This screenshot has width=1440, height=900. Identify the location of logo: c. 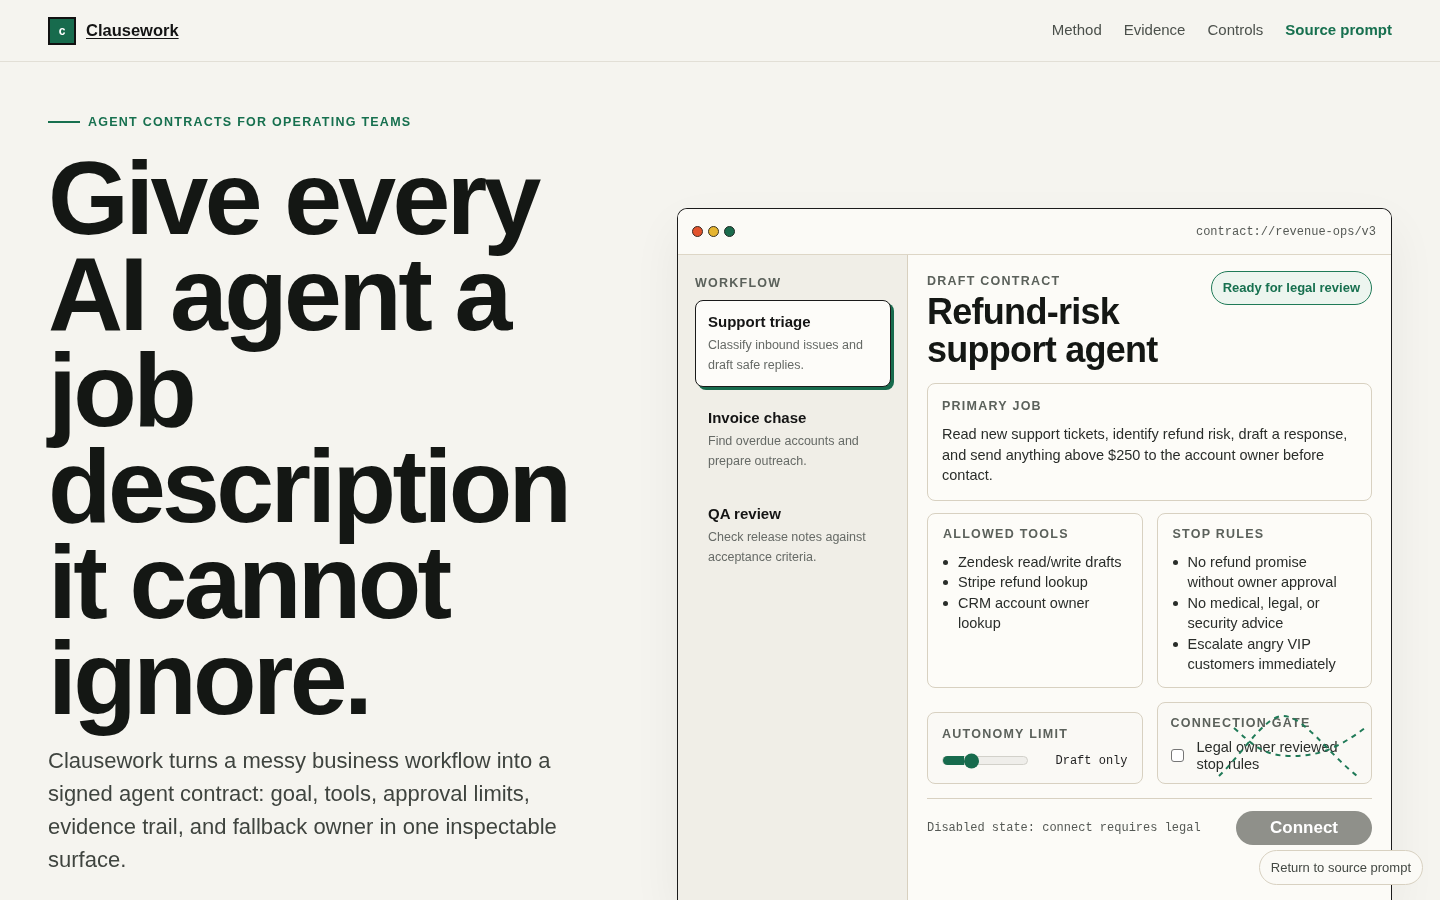
(62, 30).